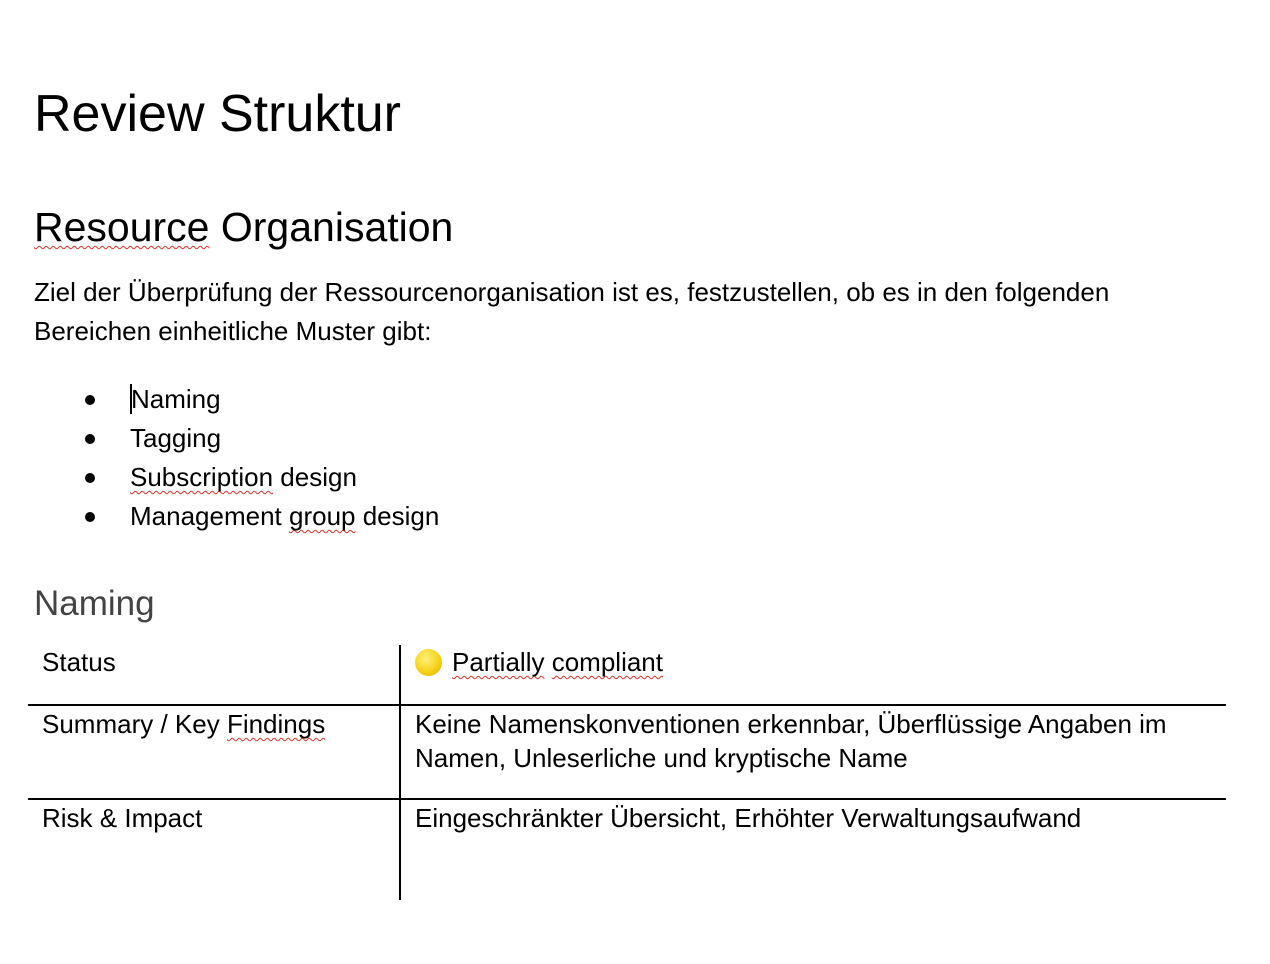 This screenshot has width=1270, height=964. Describe the element at coordinates (817, 662) in the screenshot. I see `status-value: Partially compliant` at that location.